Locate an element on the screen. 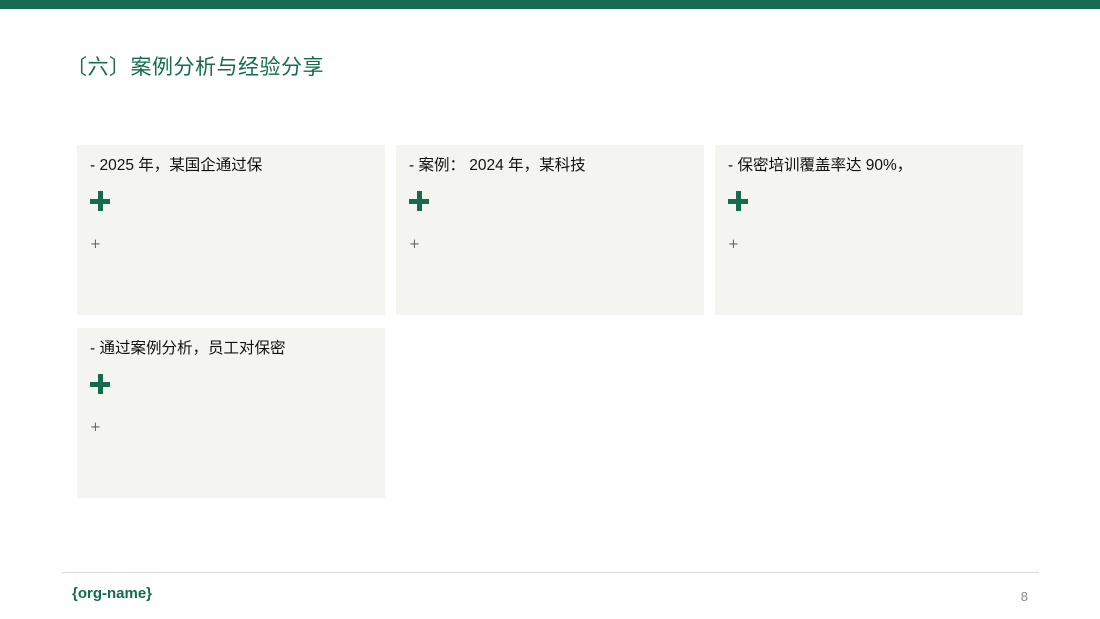 This screenshot has width=1100, height=619. case-card-4: - 通过案例分析，员工对保密 + is located at coordinates (231, 413).